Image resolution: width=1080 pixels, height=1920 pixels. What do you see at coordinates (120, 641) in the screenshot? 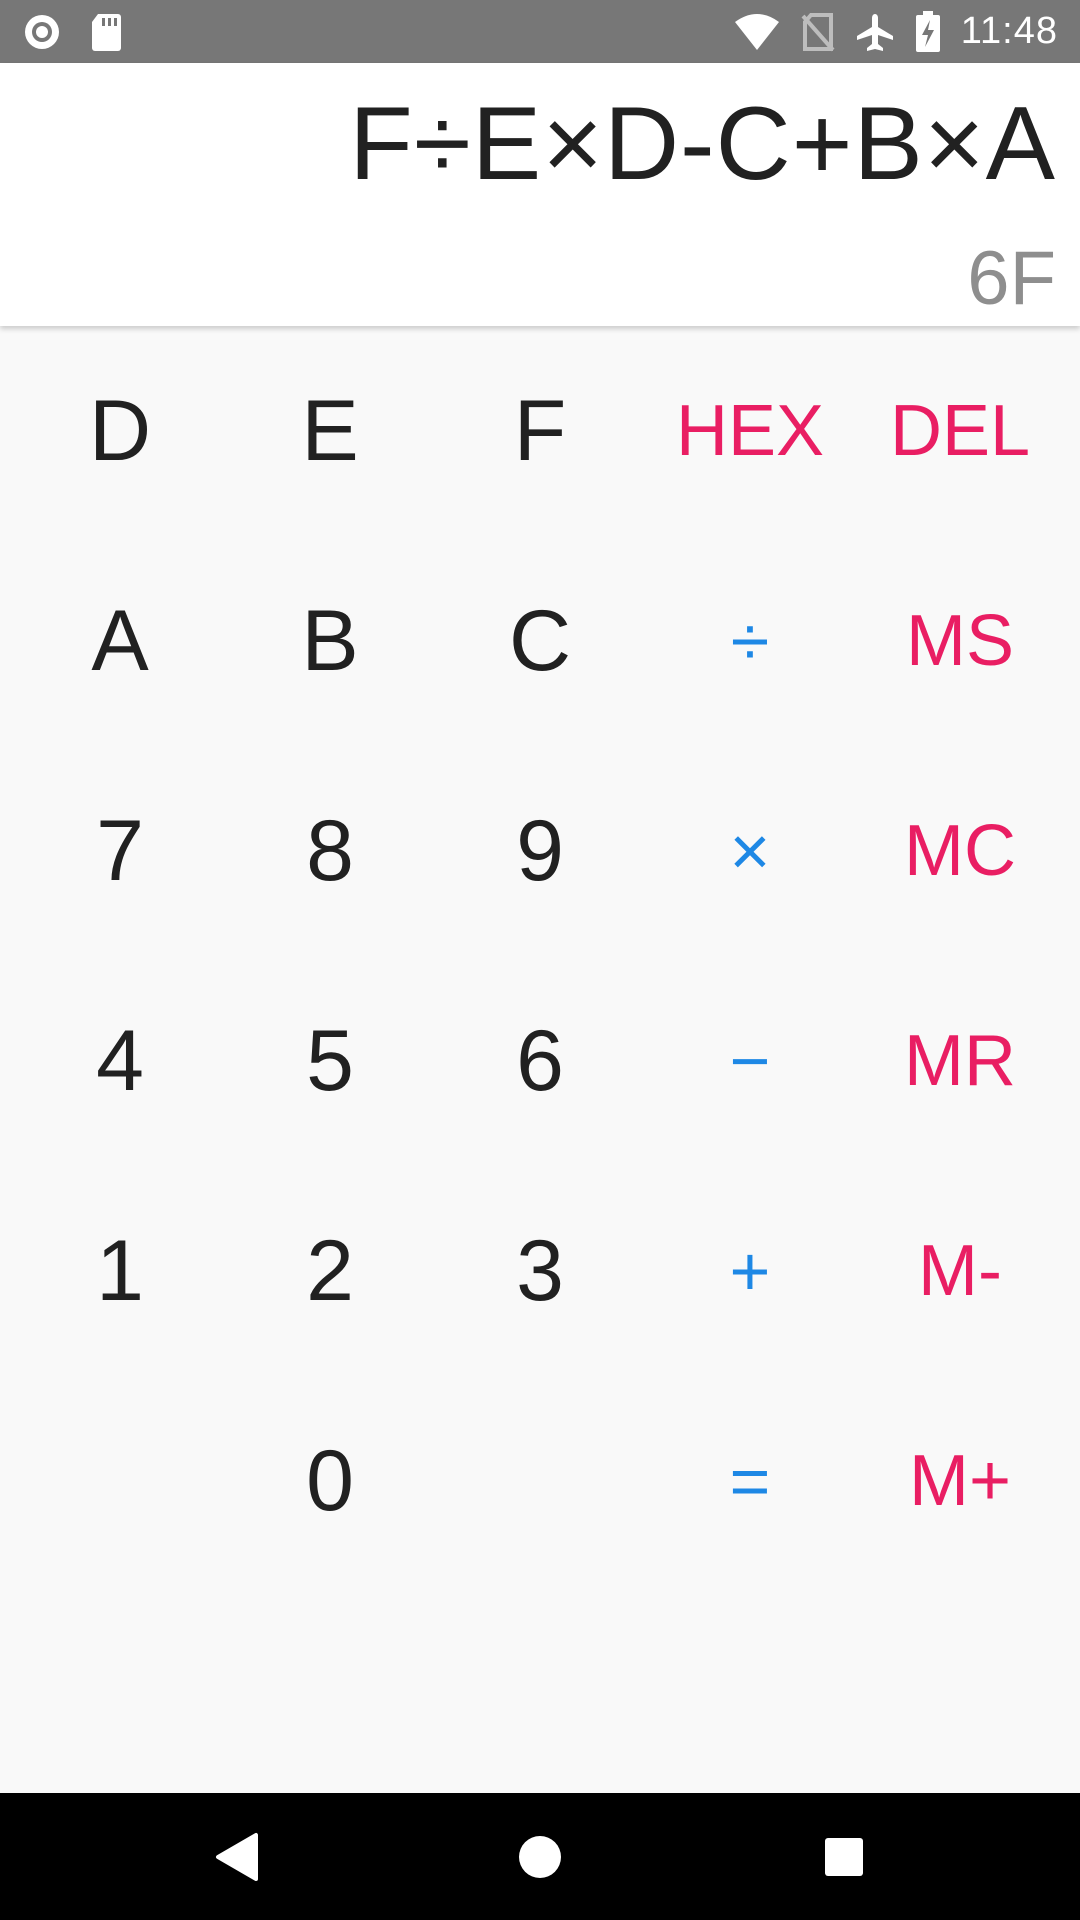
I see `key-a: A` at bounding box center [120, 641].